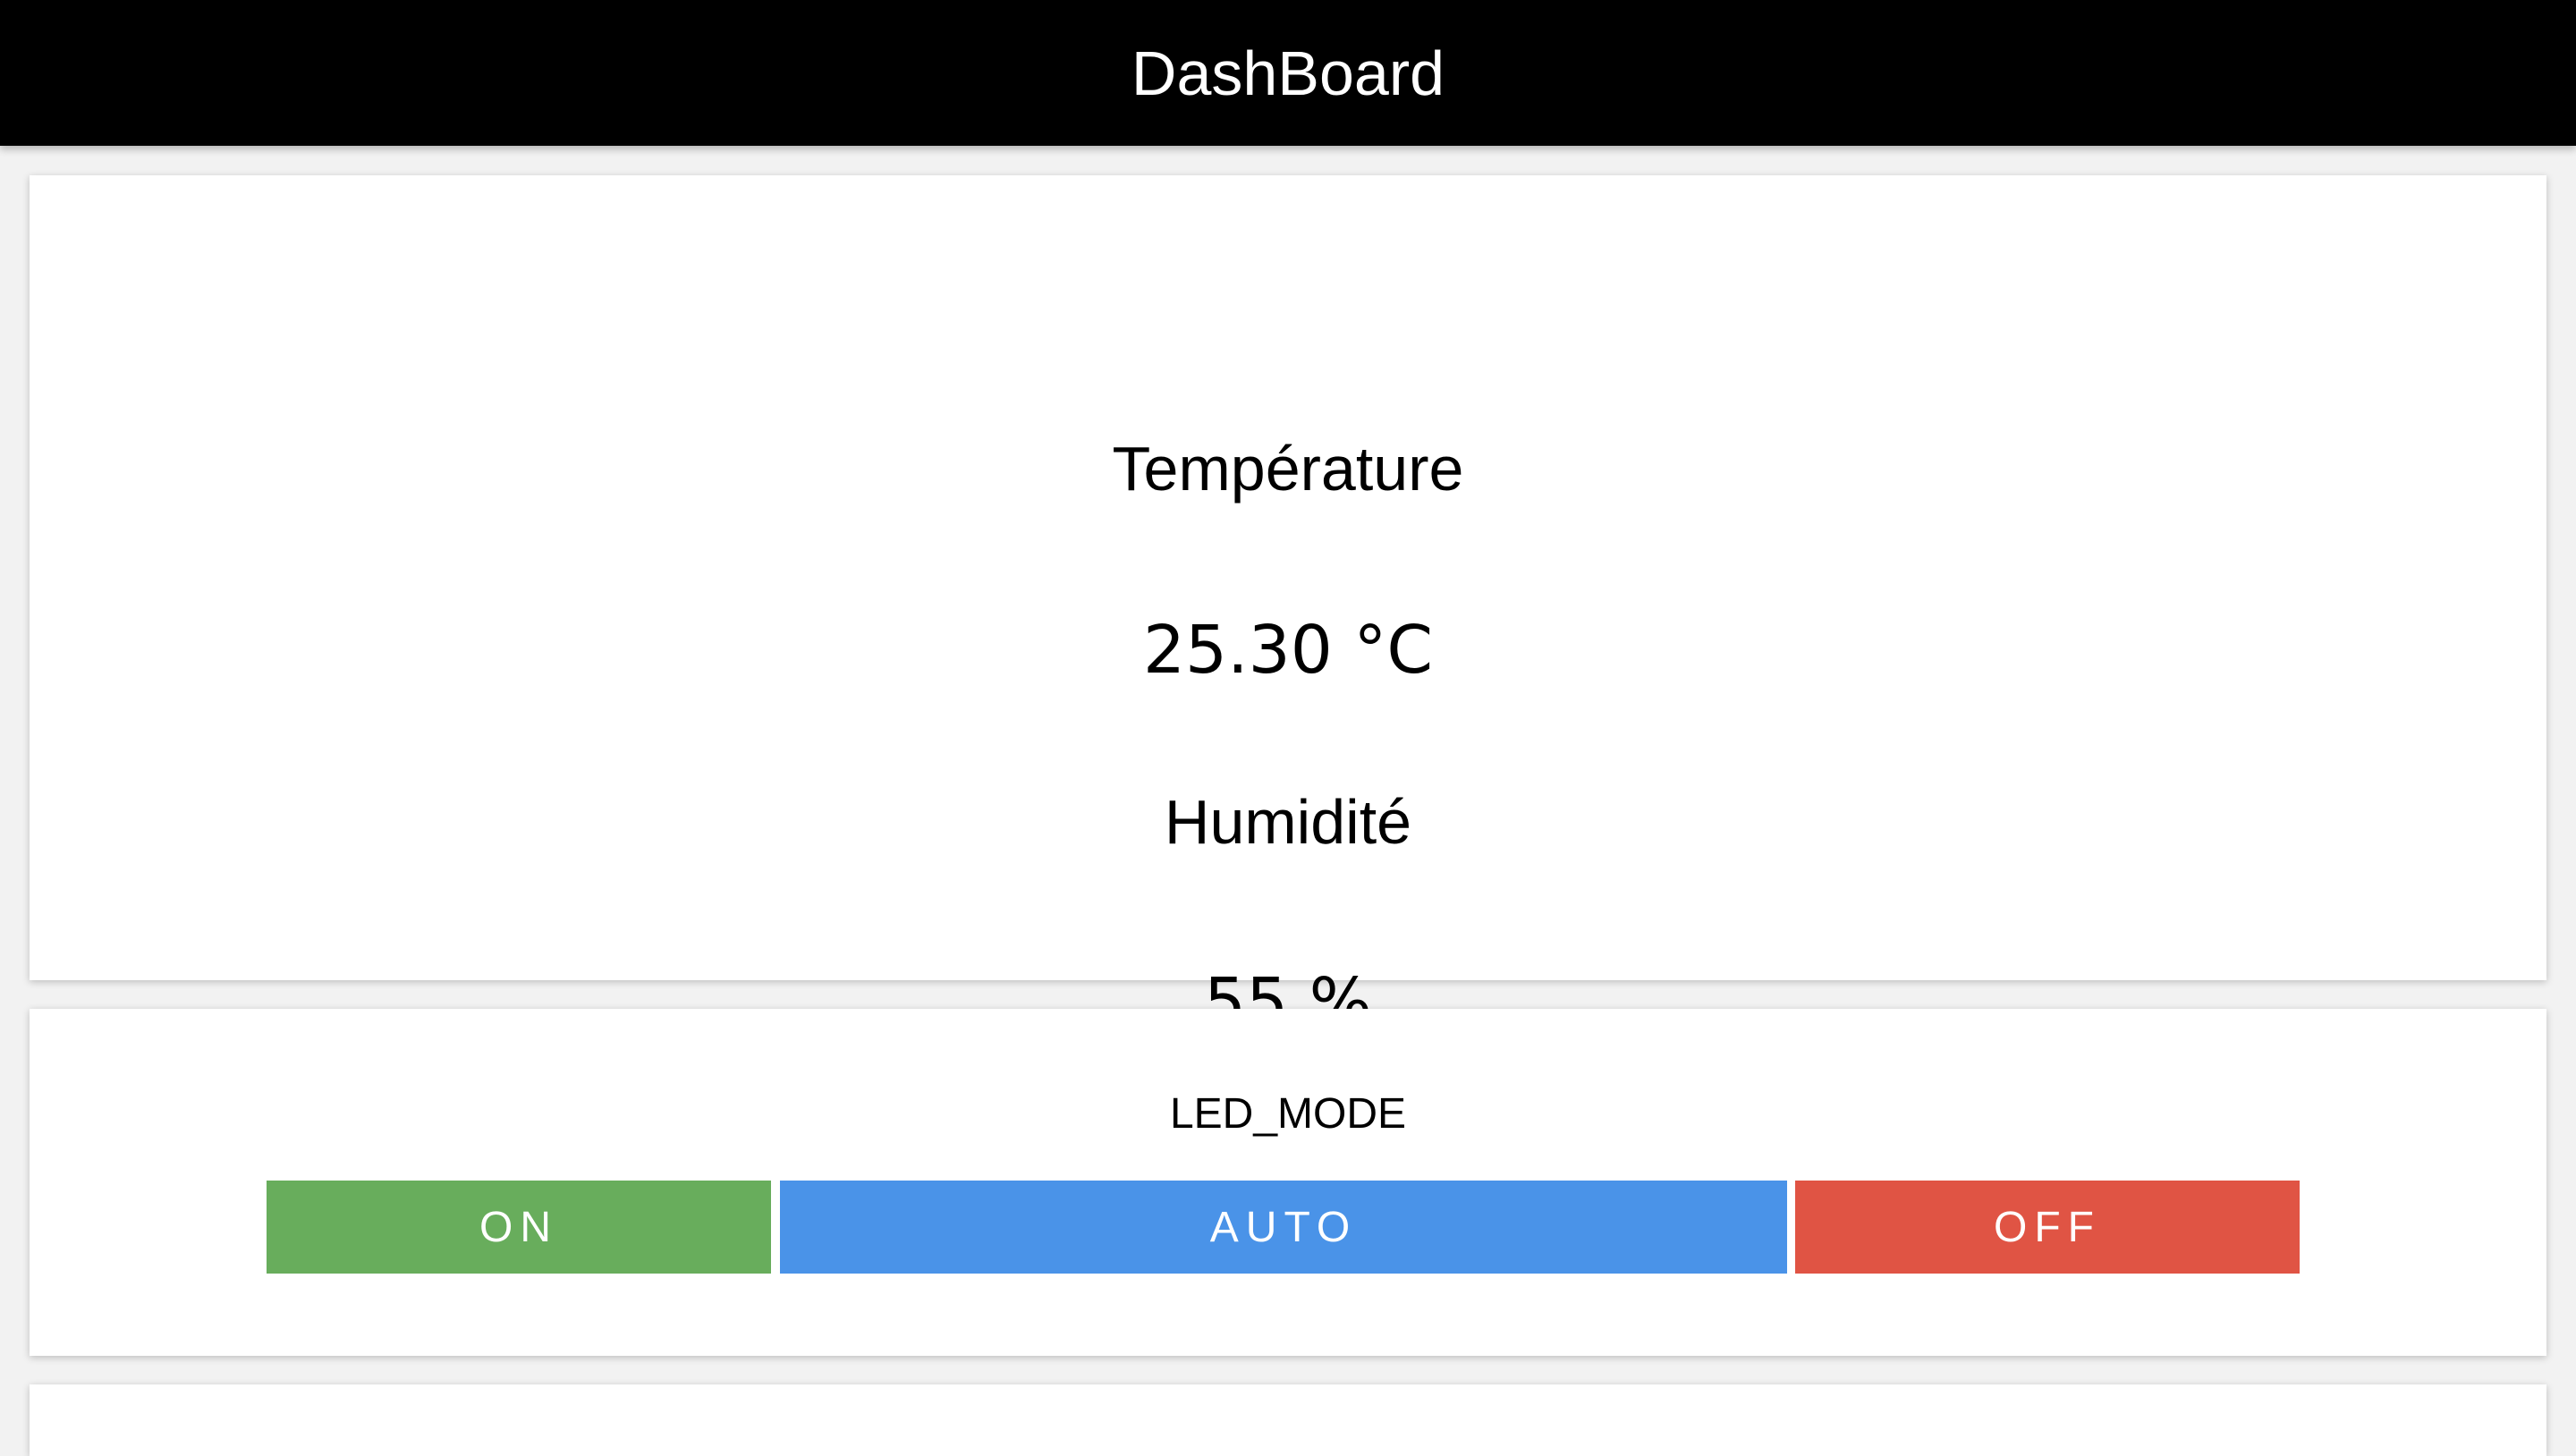 The height and width of the screenshot is (1456, 2576). I want to click on temperature-label: Température, so click(1288, 469).